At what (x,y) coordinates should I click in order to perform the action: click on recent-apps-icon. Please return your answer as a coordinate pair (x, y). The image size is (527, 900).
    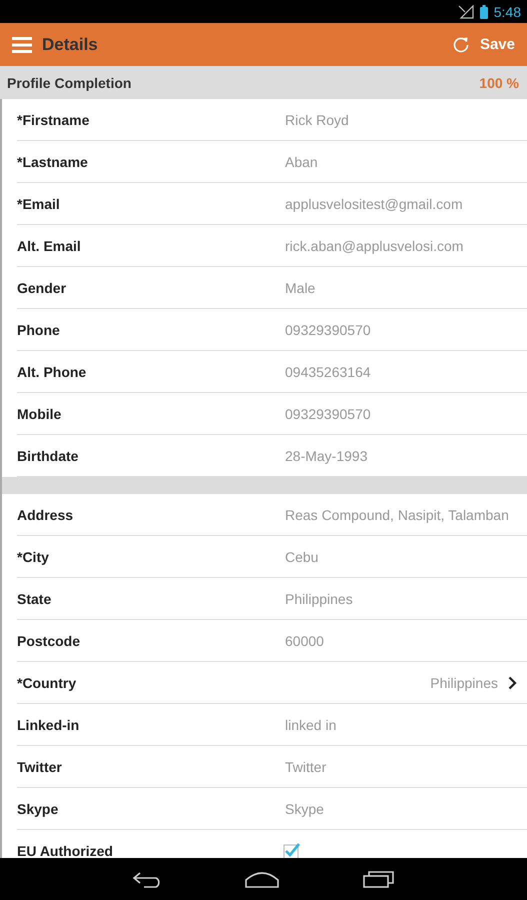
    Looking at the image, I should click on (379, 879).